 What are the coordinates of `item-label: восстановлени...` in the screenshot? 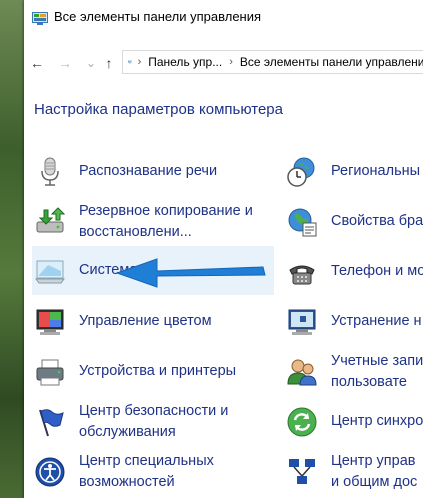 It's located at (135, 232).